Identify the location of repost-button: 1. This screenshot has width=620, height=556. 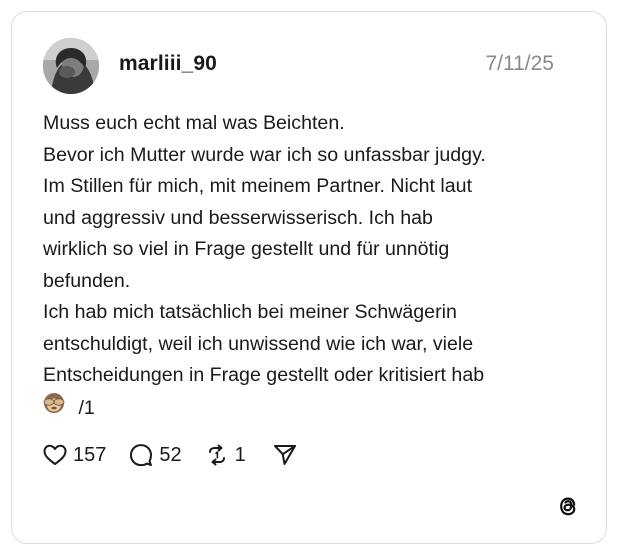
(225, 455).